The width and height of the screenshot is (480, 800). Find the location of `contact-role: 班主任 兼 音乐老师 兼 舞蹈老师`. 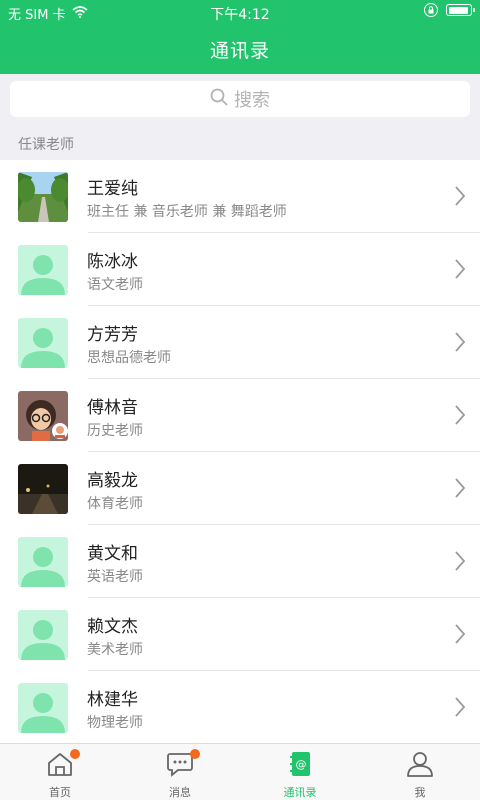

contact-role: 班主任 兼 音乐老师 兼 舞蹈老师 is located at coordinates (187, 212).